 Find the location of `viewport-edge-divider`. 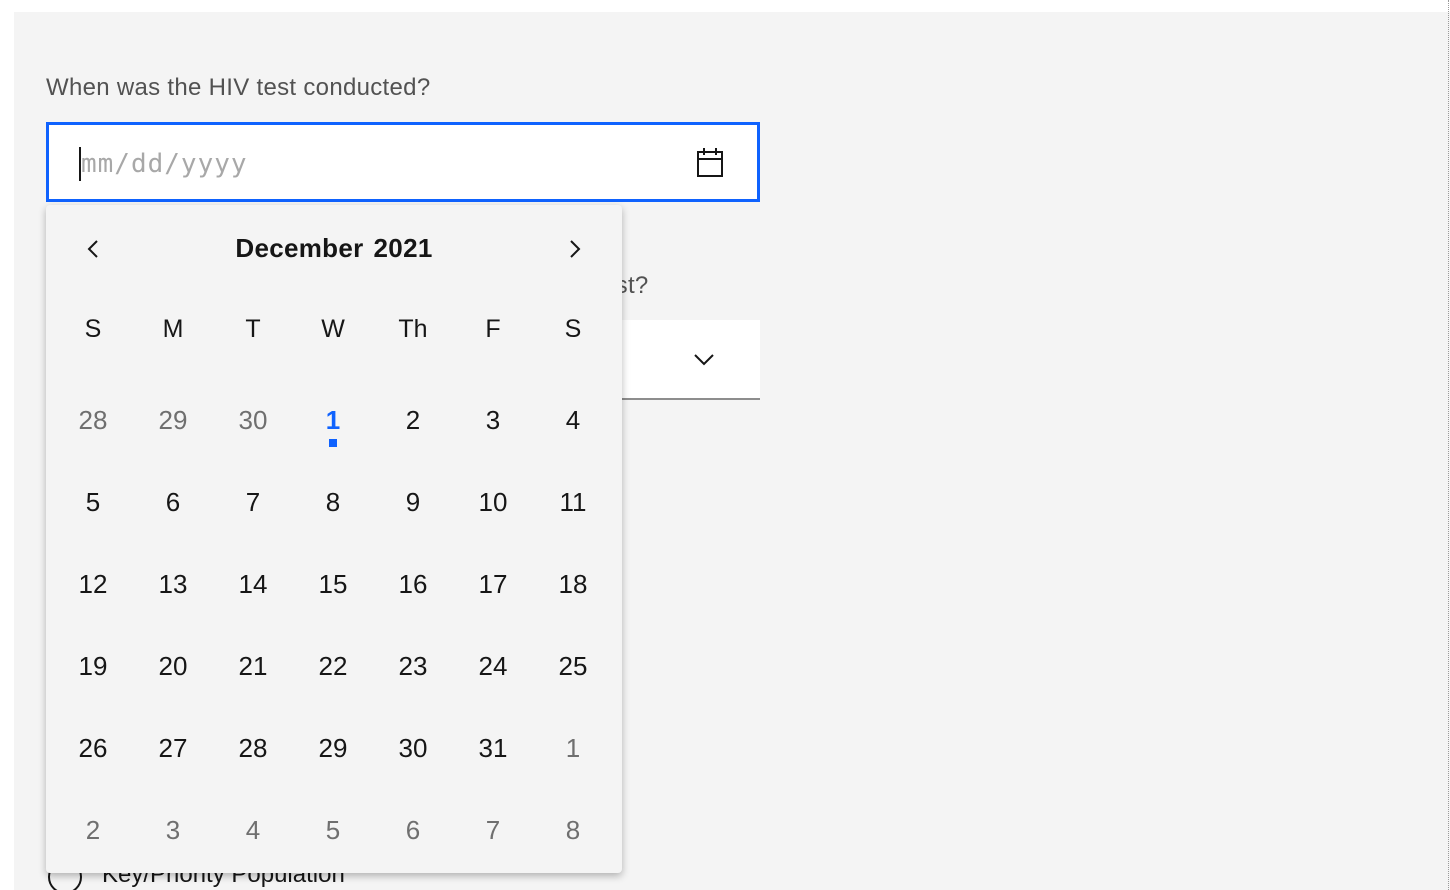

viewport-edge-divider is located at coordinates (1448, 445).